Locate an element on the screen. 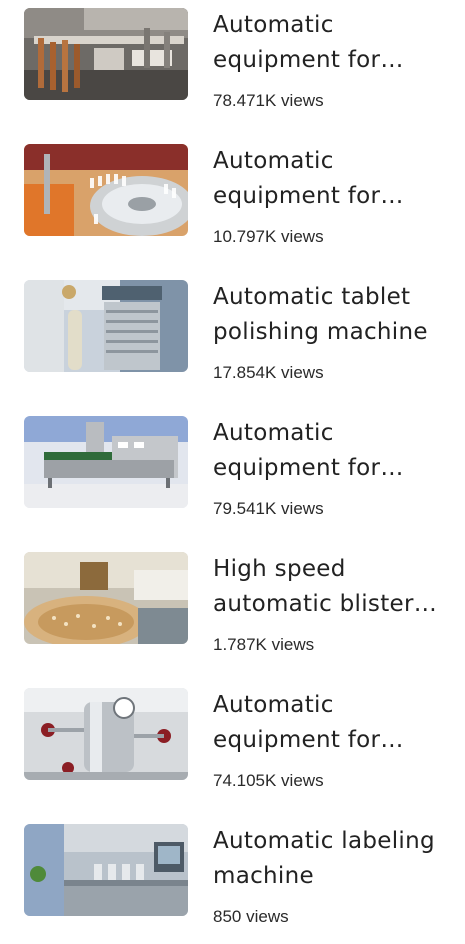 Image resolution: width=465 pixels, height=944 pixels. machine-gripper-line-image is located at coordinates (106, 54).